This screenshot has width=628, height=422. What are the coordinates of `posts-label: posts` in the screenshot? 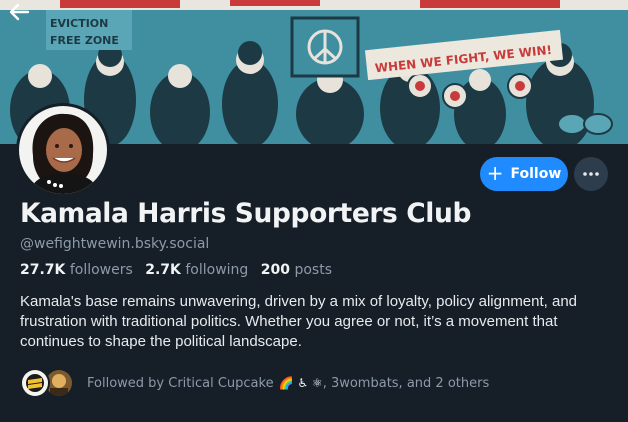 It's located at (313, 270).